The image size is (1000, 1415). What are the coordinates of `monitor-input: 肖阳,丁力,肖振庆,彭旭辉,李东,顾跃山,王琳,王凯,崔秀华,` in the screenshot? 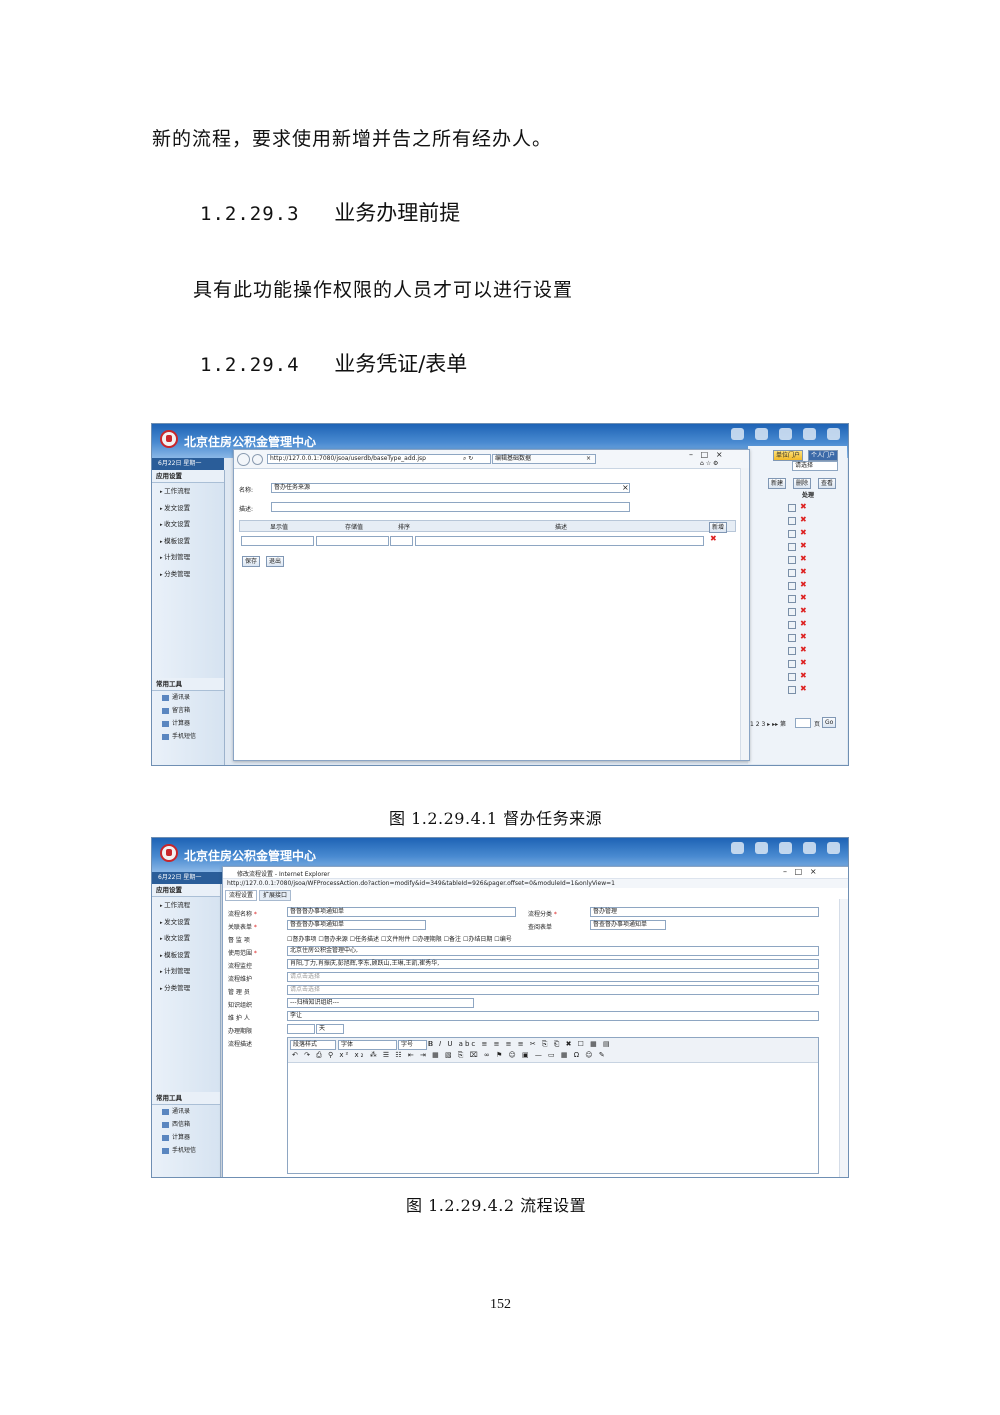 It's located at (553, 964).